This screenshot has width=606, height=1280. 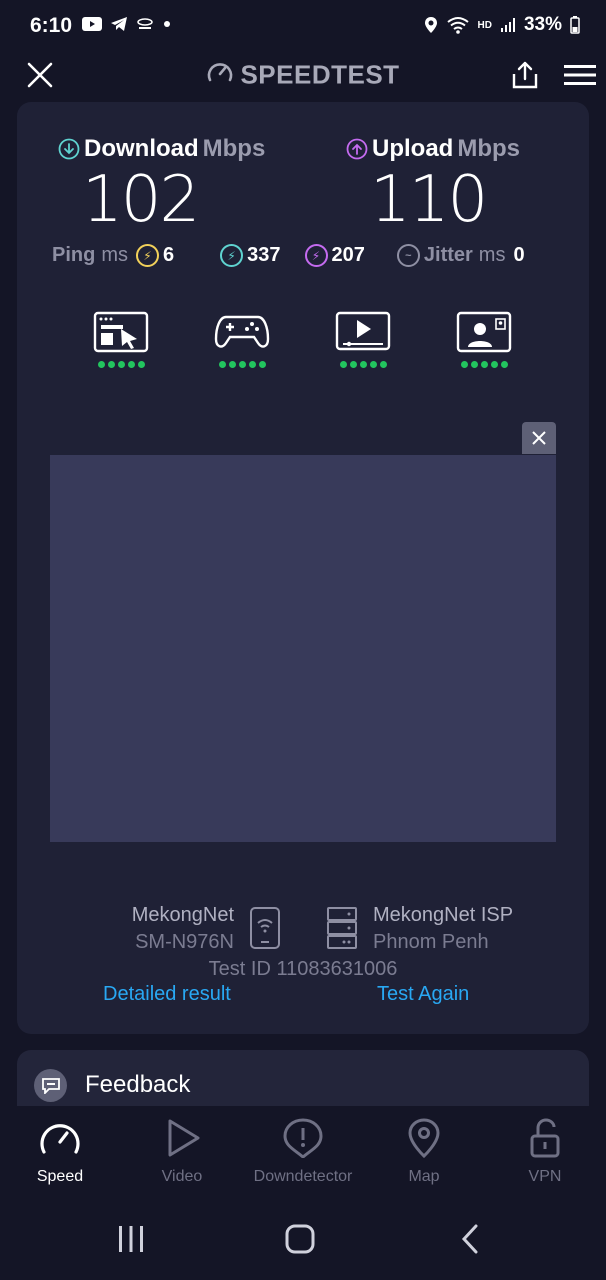 I want to click on back-icon, so click(x=469, y=1239).